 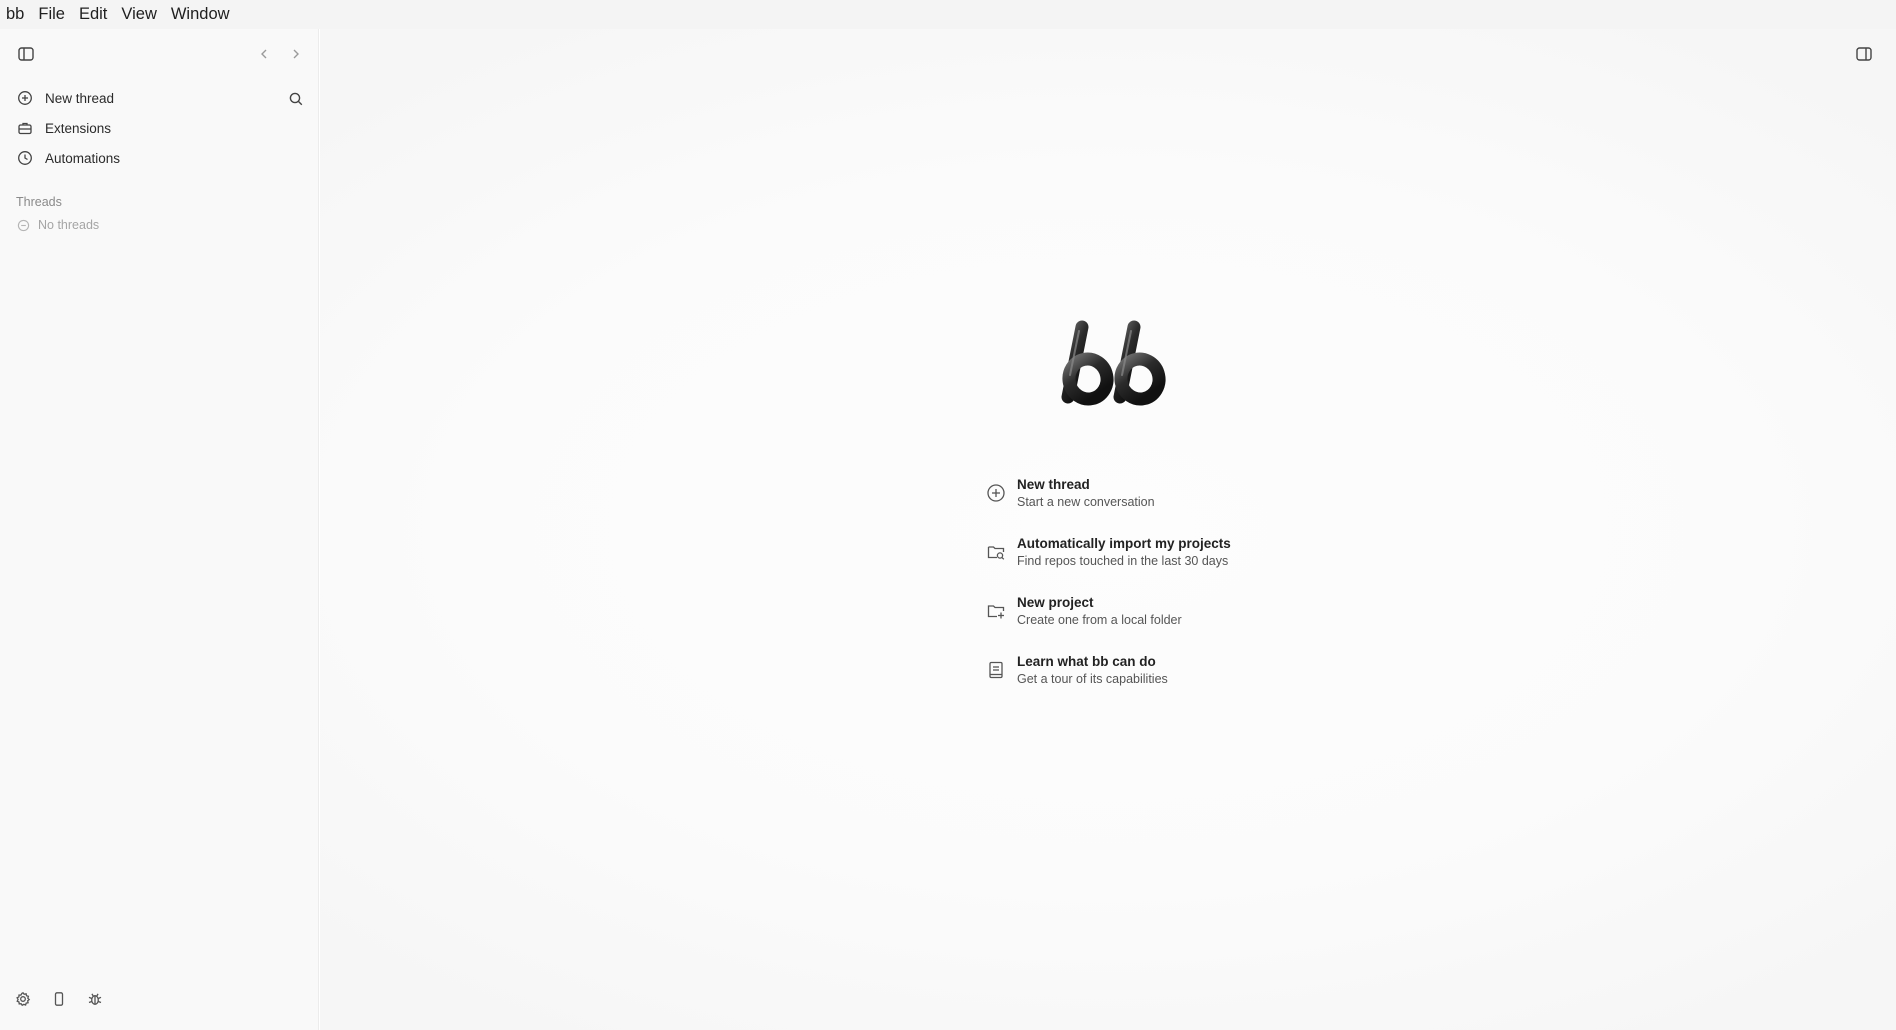 What do you see at coordinates (80, 98) in the screenshot?
I see `sidebar-item-label: New thread` at bounding box center [80, 98].